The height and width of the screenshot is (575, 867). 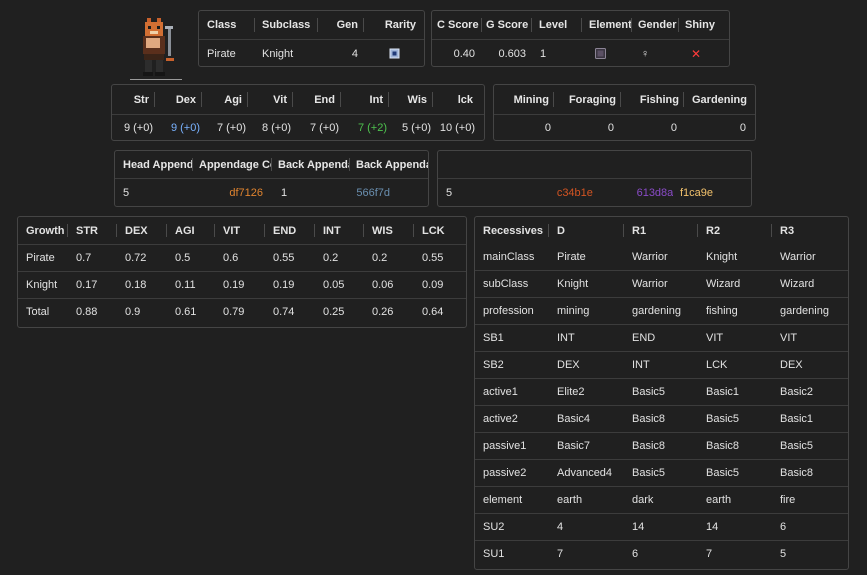 What do you see at coordinates (735, 446) in the screenshot?
I see `recessives-cell: Basic8` at bounding box center [735, 446].